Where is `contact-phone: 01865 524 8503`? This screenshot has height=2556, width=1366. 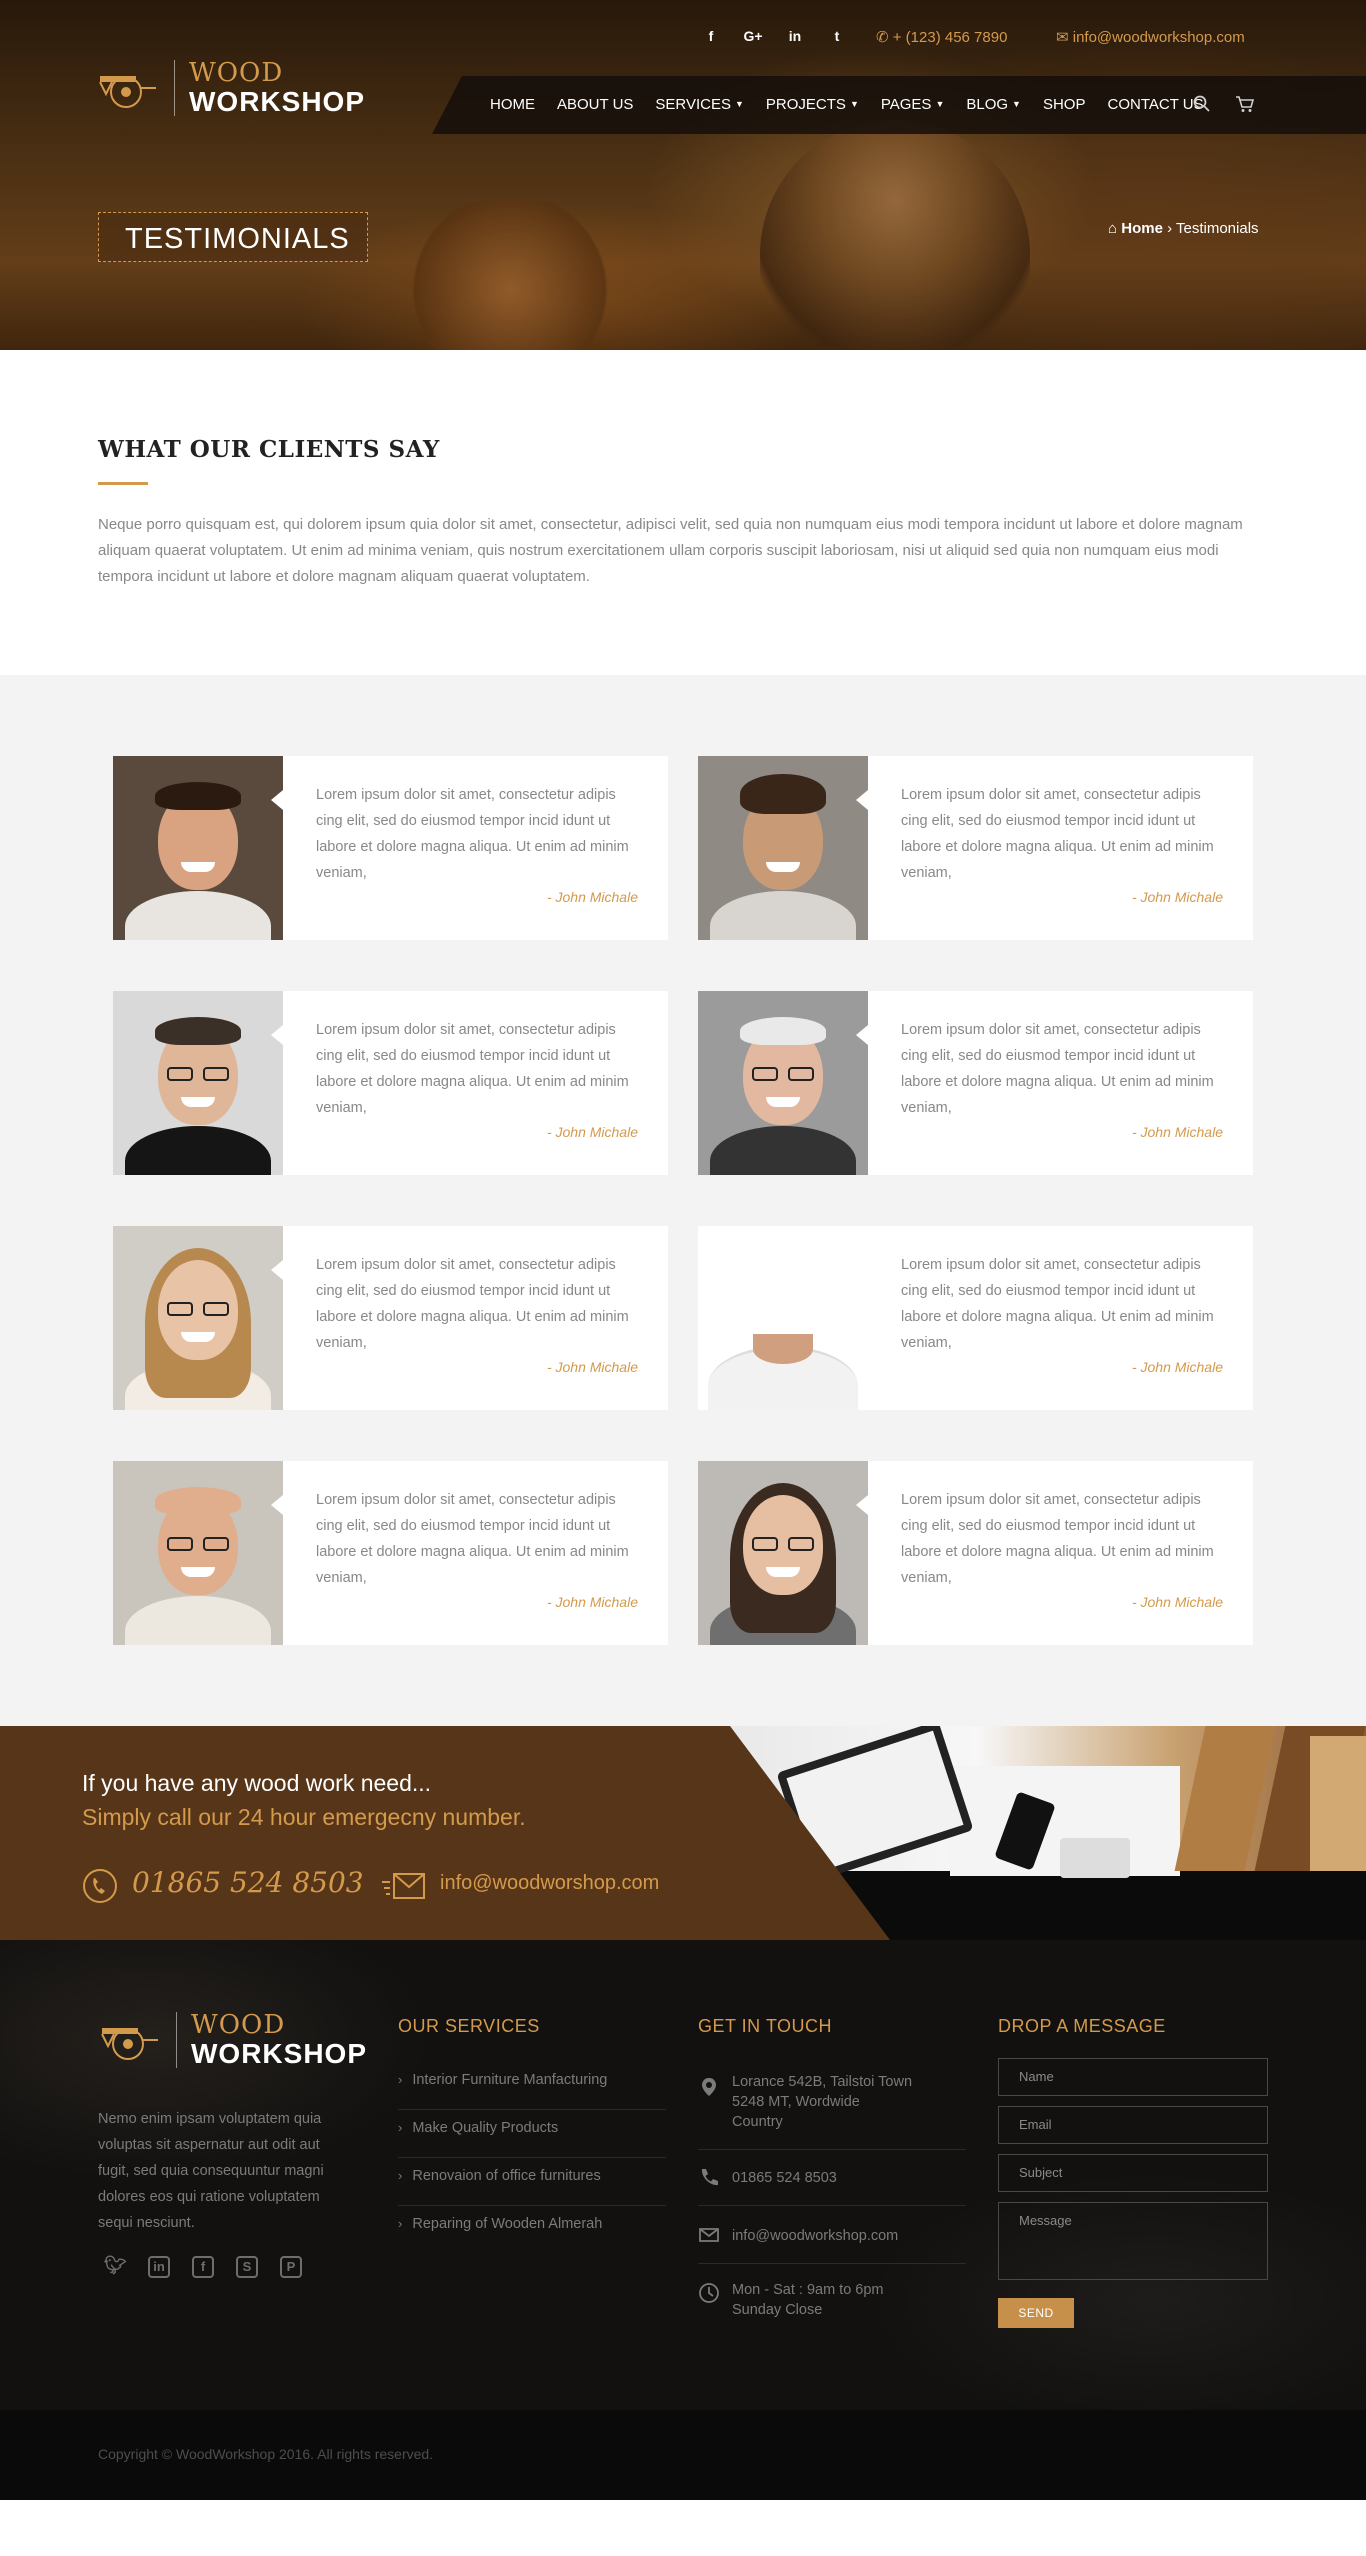 contact-phone: 01865 524 8503 is located at coordinates (832, 2178).